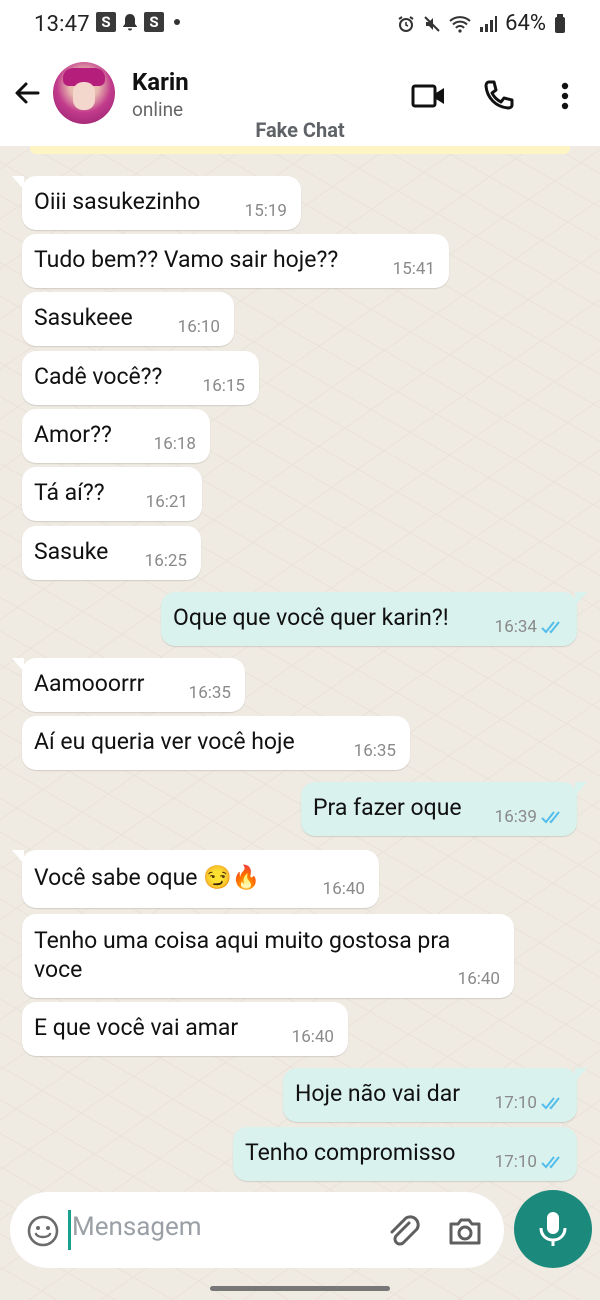  Describe the element at coordinates (83, 317) in the screenshot. I see `message-text: Sasukeee` at that location.